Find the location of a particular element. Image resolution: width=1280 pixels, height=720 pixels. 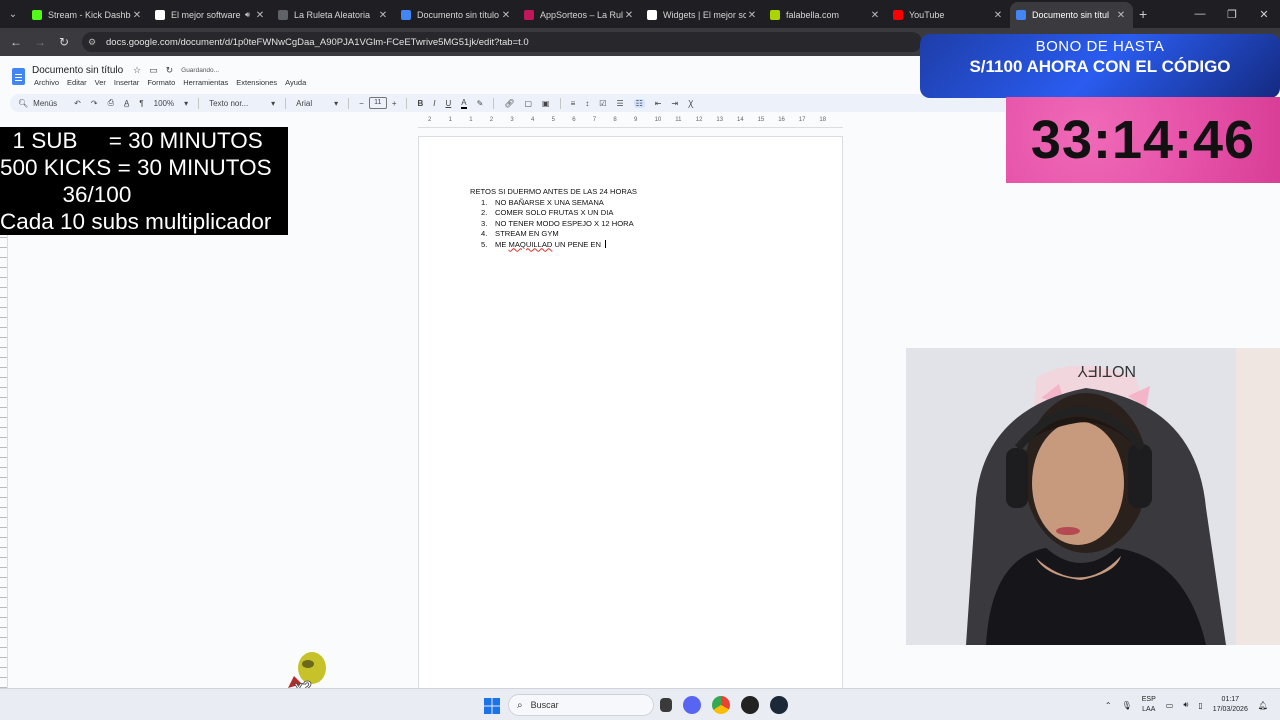

font-select: Arial is located at coordinates (310, 103).